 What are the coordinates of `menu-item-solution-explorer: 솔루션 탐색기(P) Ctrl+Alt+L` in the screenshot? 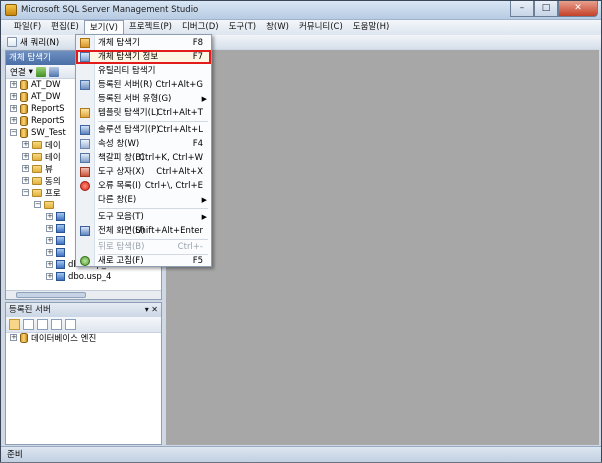 It's located at (143, 130).